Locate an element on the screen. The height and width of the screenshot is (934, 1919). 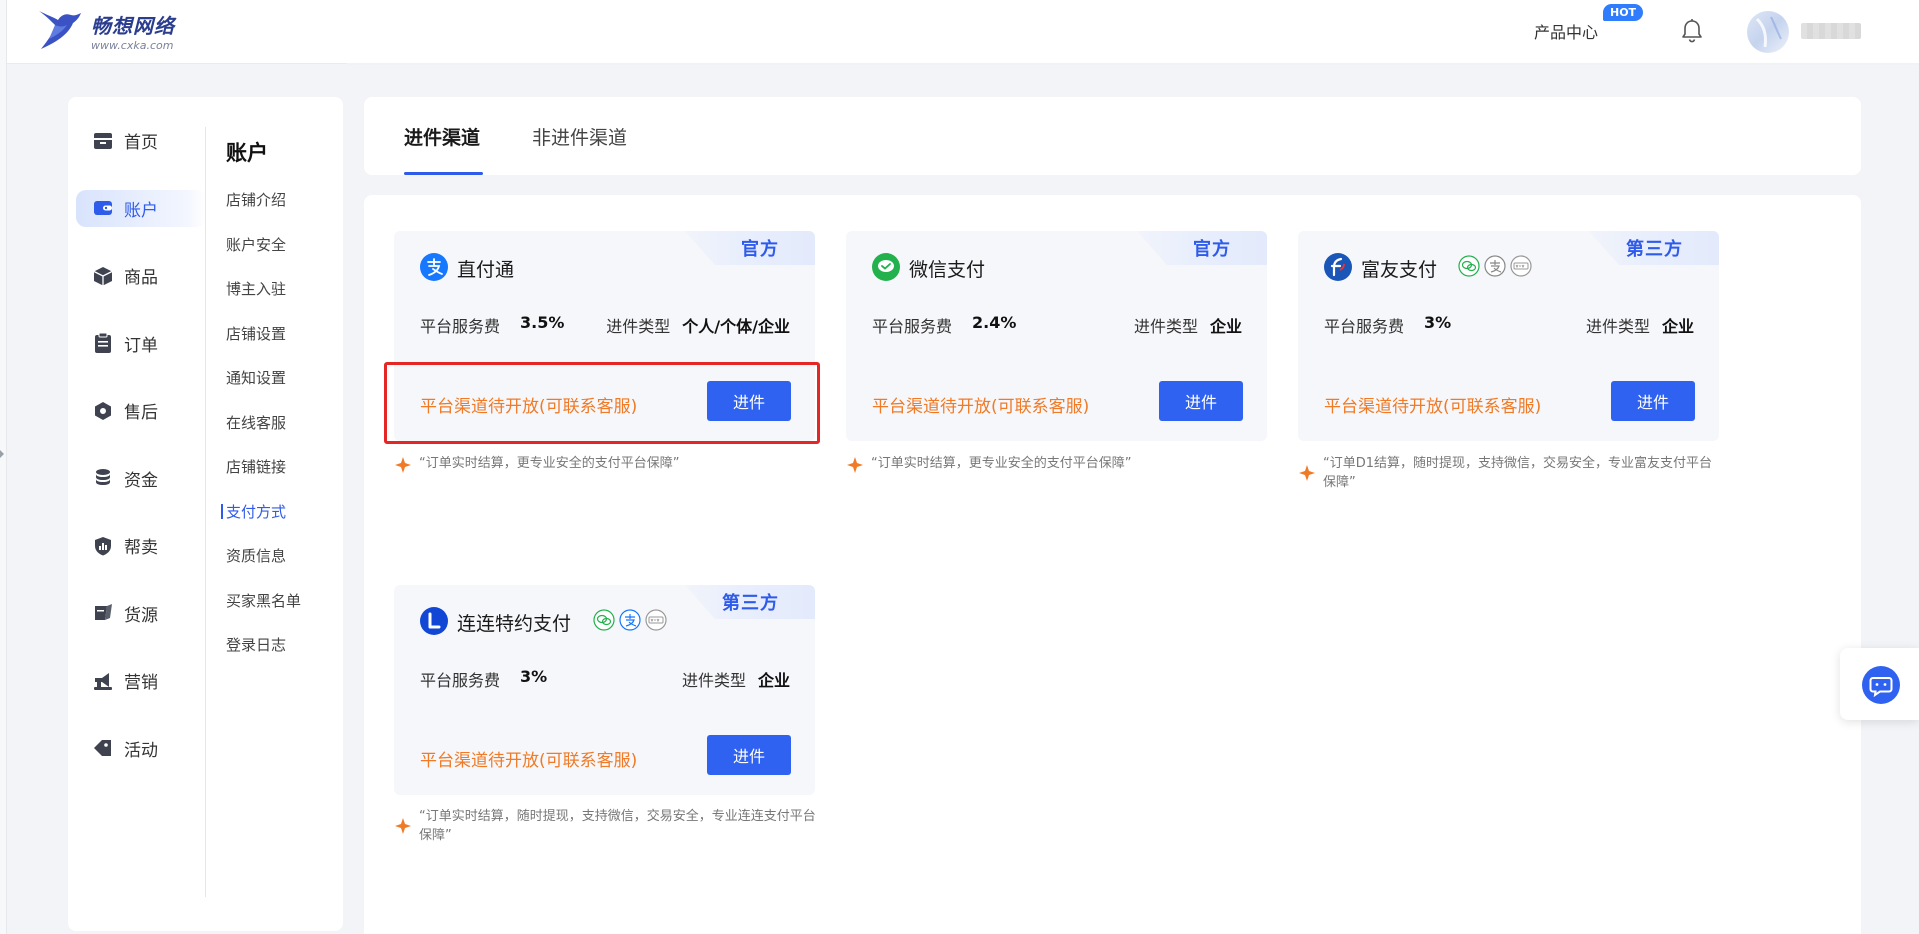
card-tag: 官方 is located at coordinates (760, 249).